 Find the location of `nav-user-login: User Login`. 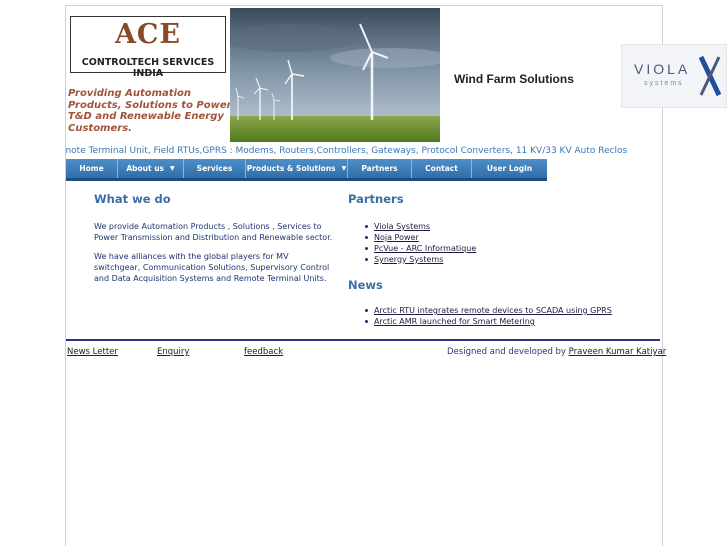

nav-user-login: User Login is located at coordinates (509, 168).